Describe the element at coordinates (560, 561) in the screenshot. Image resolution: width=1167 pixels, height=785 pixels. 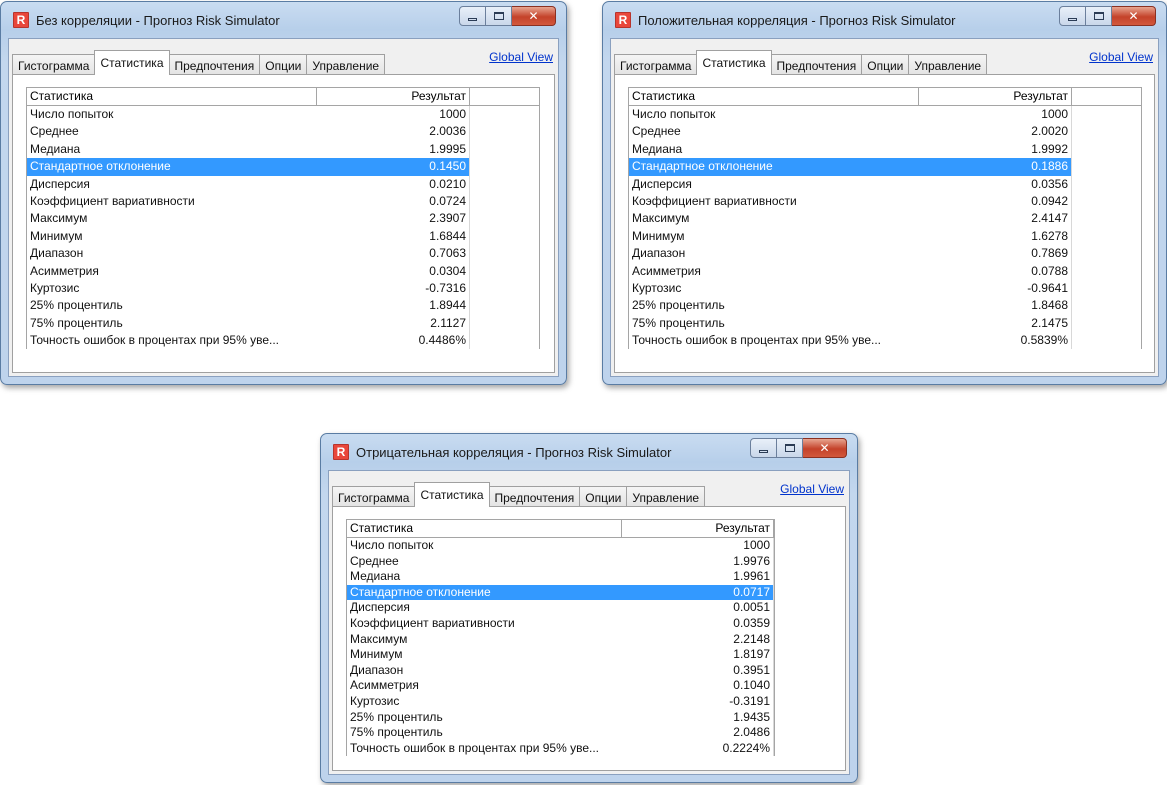
I see `table-row: Среднее 1.9976` at that location.